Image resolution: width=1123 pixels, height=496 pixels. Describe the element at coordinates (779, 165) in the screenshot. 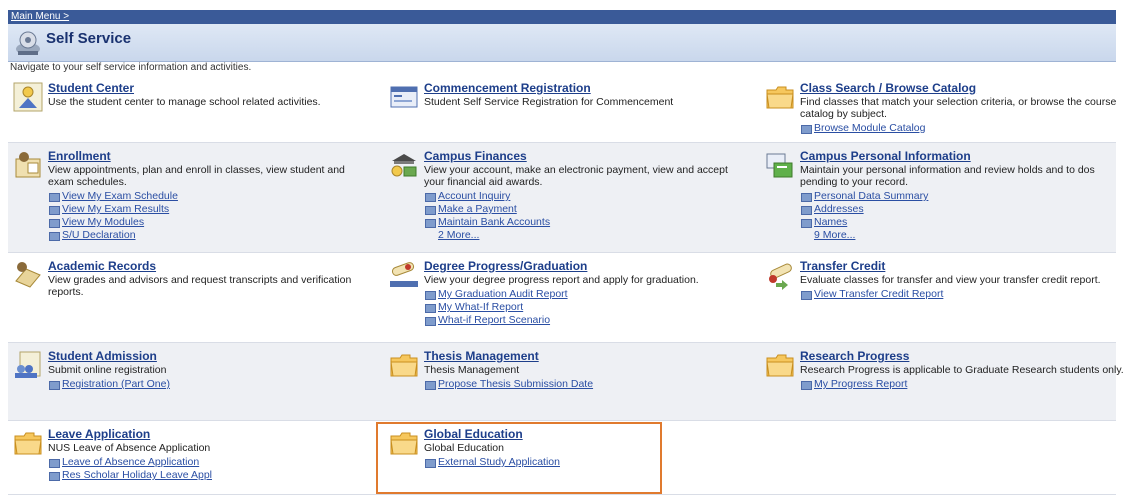

I see `personal-info-icon` at that location.